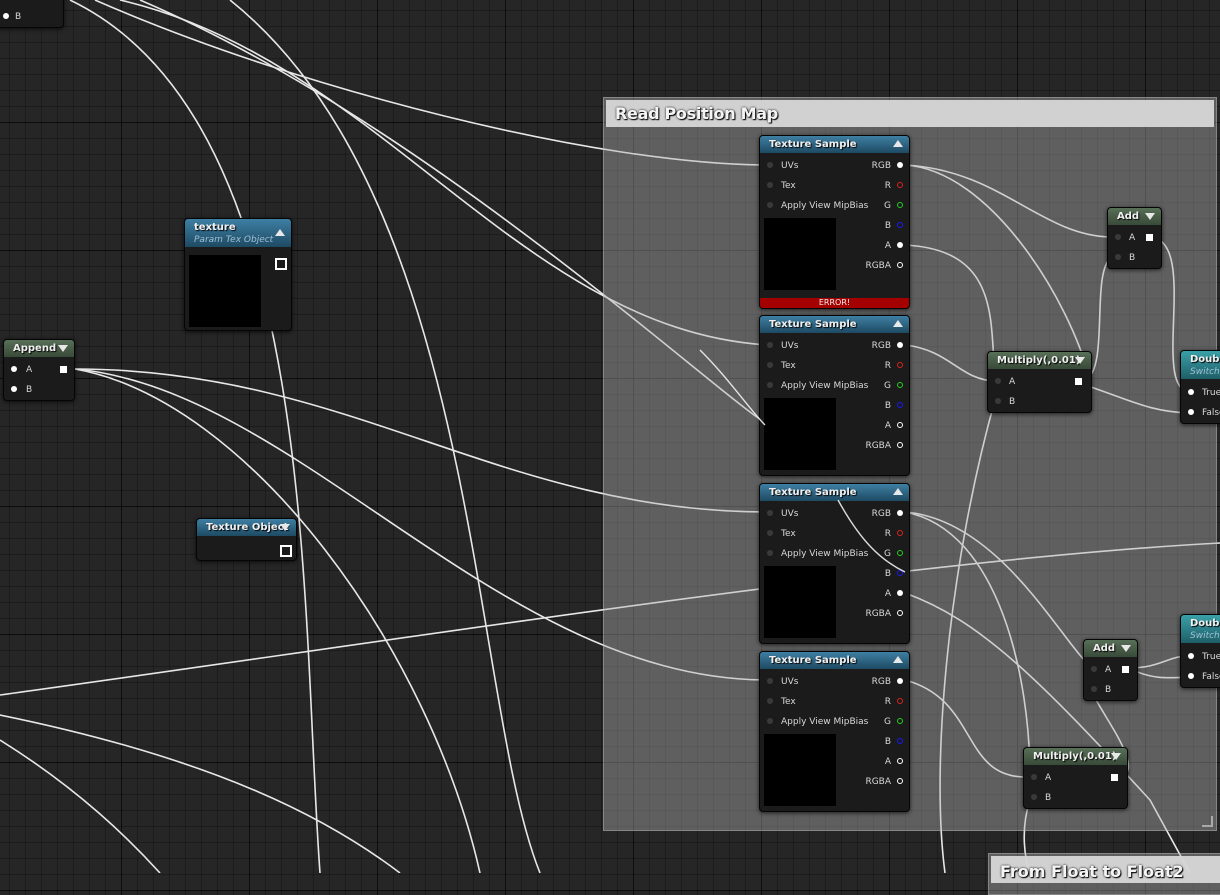 This screenshot has width=1220, height=895. Describe the element at coordinates (1039, 382) in the screenshot. I see `multiply-node-1: Multiply(,0.01) A B` at that location.